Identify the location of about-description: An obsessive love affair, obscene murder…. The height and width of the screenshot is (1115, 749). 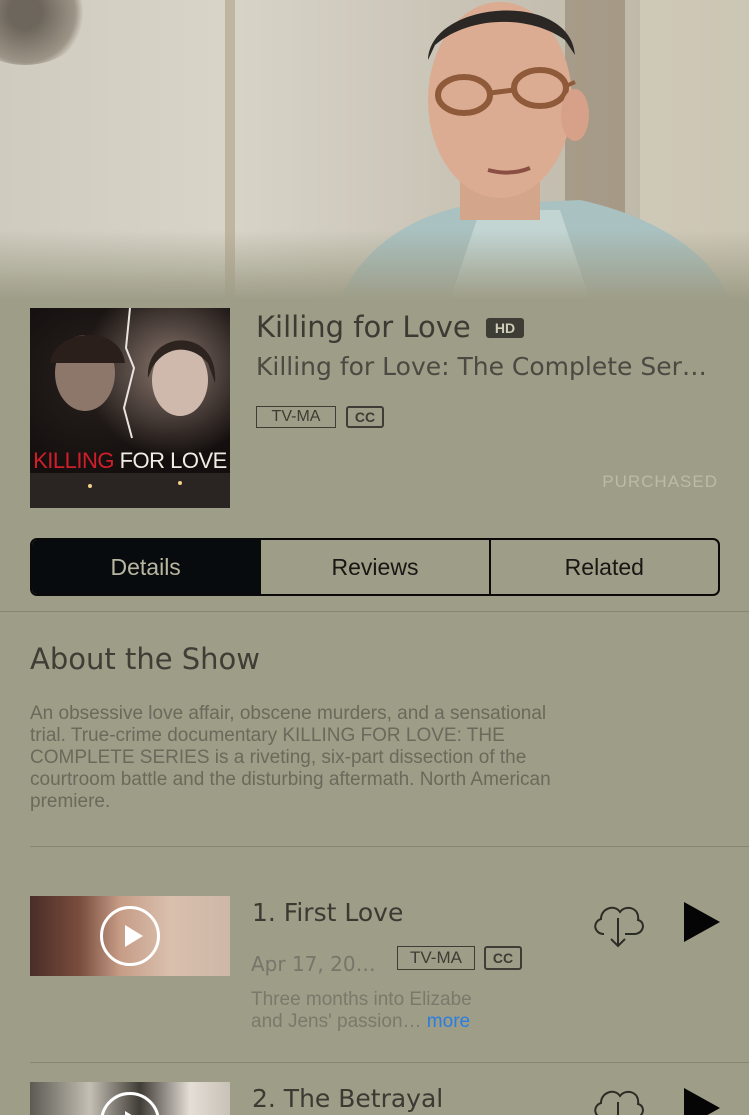
(290, 757).